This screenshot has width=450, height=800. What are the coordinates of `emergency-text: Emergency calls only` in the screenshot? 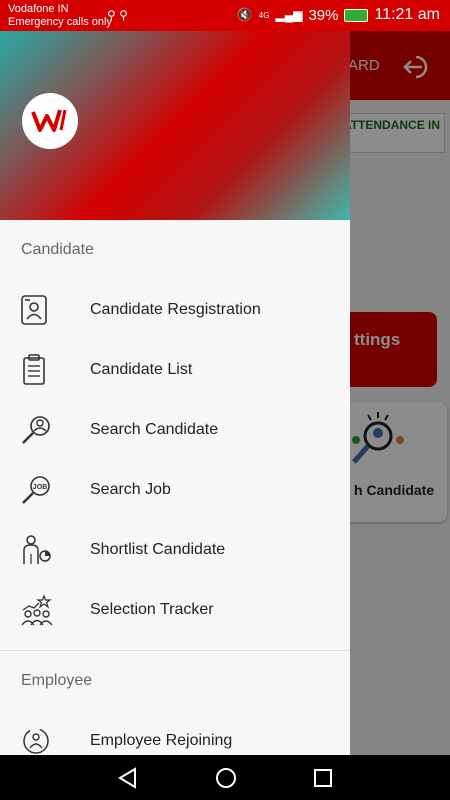 It's located at (60, 22).